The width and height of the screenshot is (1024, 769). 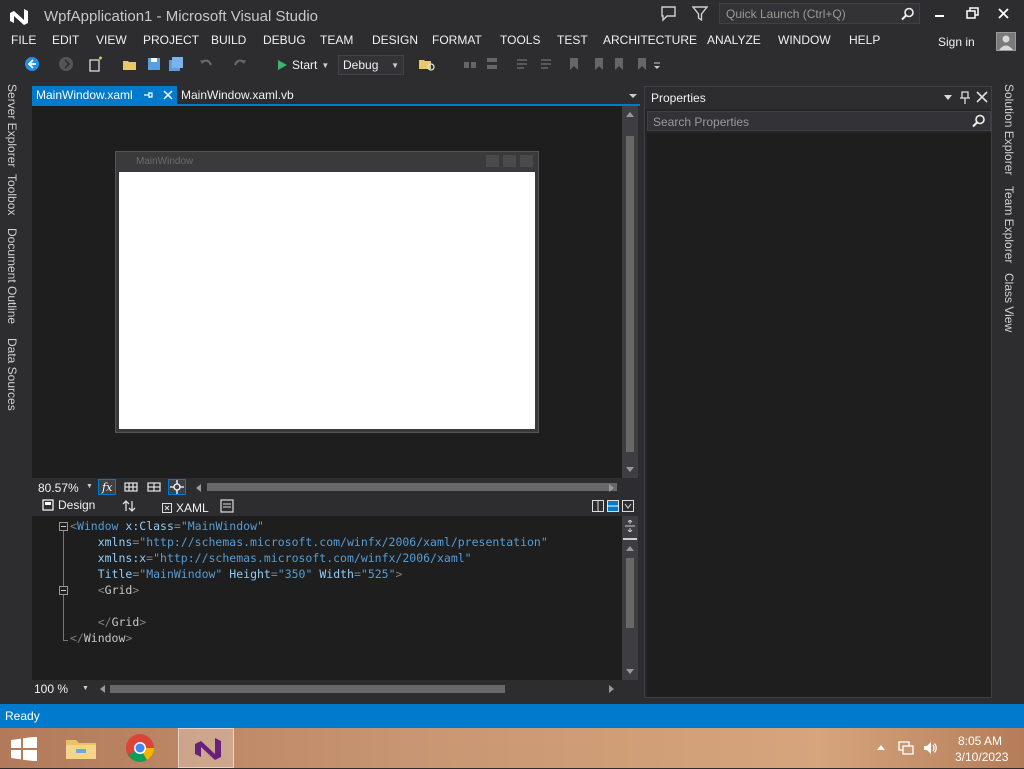 I want to click on menu-test: TEST, so click(x=572, y=40).